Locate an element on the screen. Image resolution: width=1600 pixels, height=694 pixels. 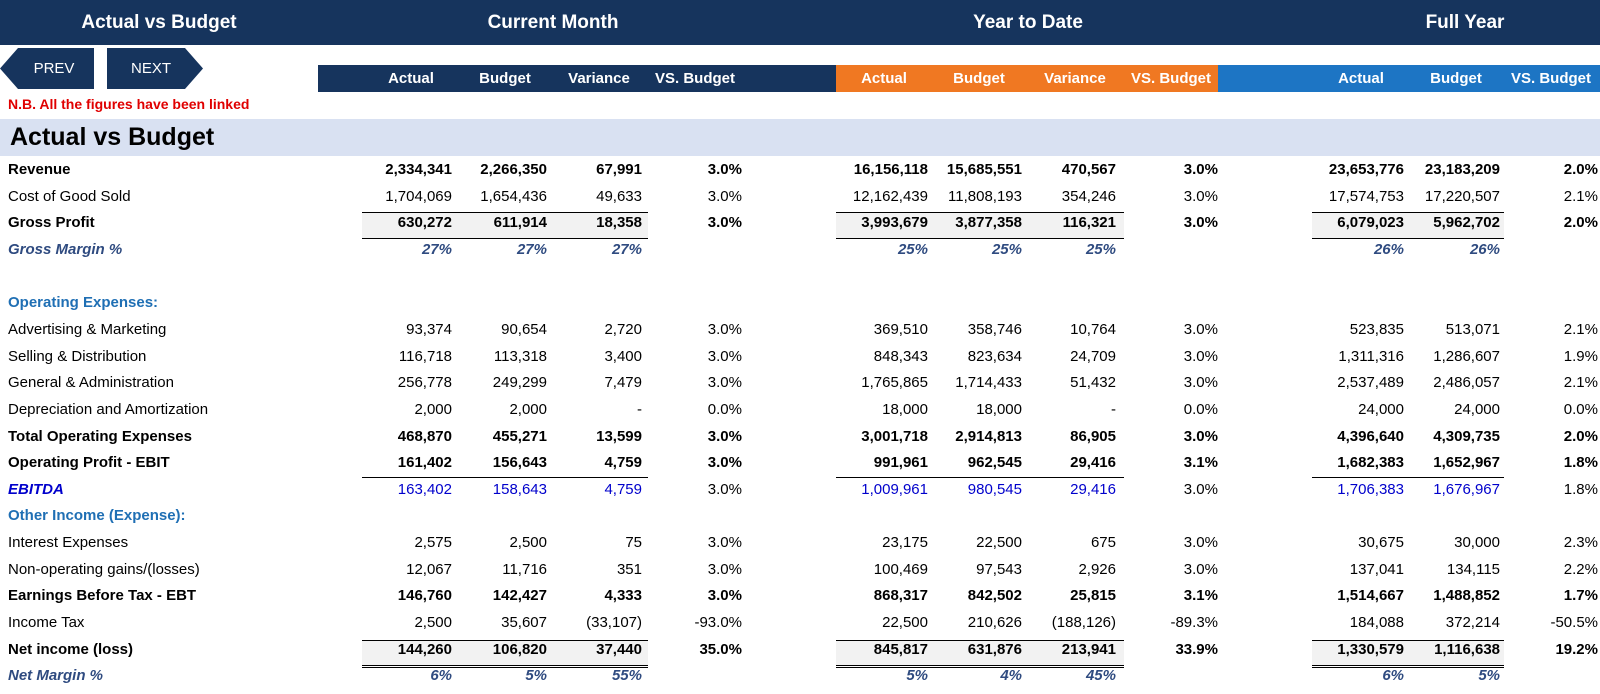
table-cell: 22,500 is located at coordinates (905, 622).